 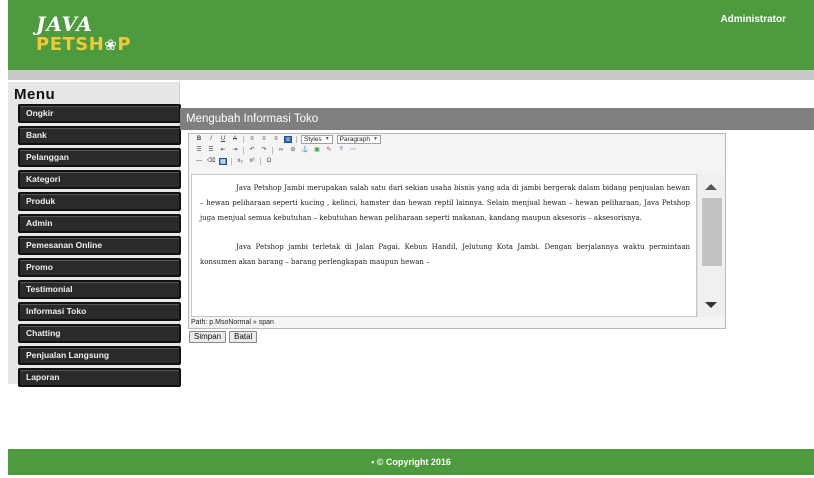 What do you see at coordinates (252, 150) in the screenshot?
I see `undo-icon: ↶` at bounding box center [252, 150].